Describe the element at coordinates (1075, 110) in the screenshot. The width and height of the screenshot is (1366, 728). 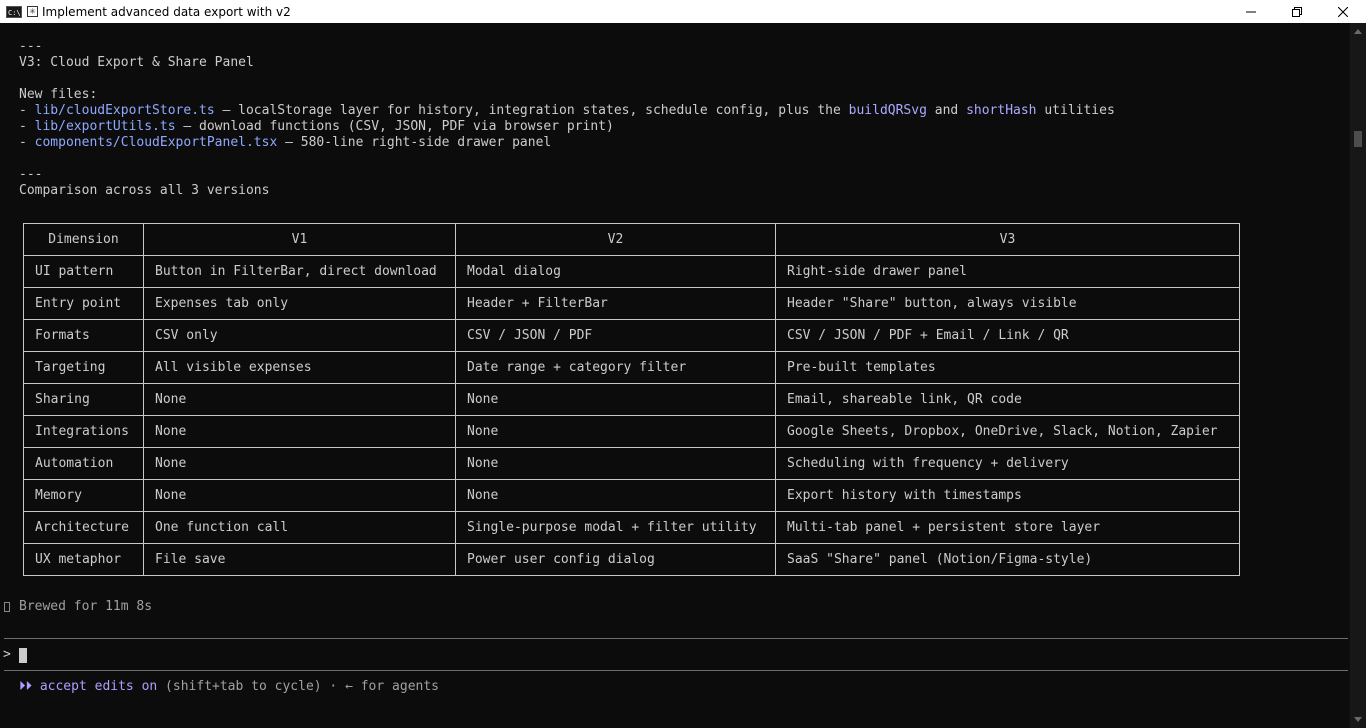
I see `file-description-end: utilities` at that location.